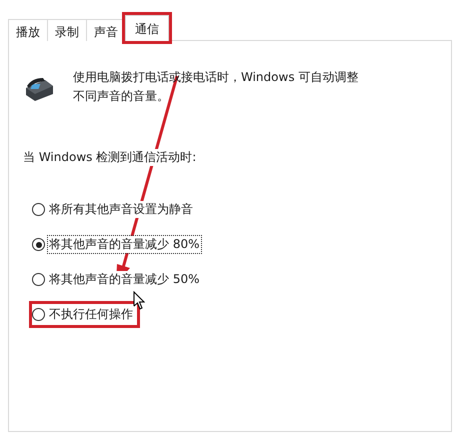 The width and height of the screenshot is (460, 442). Describe the element at coordinates (91, 314) in the screenshot. I see `option-label: 不执行任何操作` at that location.